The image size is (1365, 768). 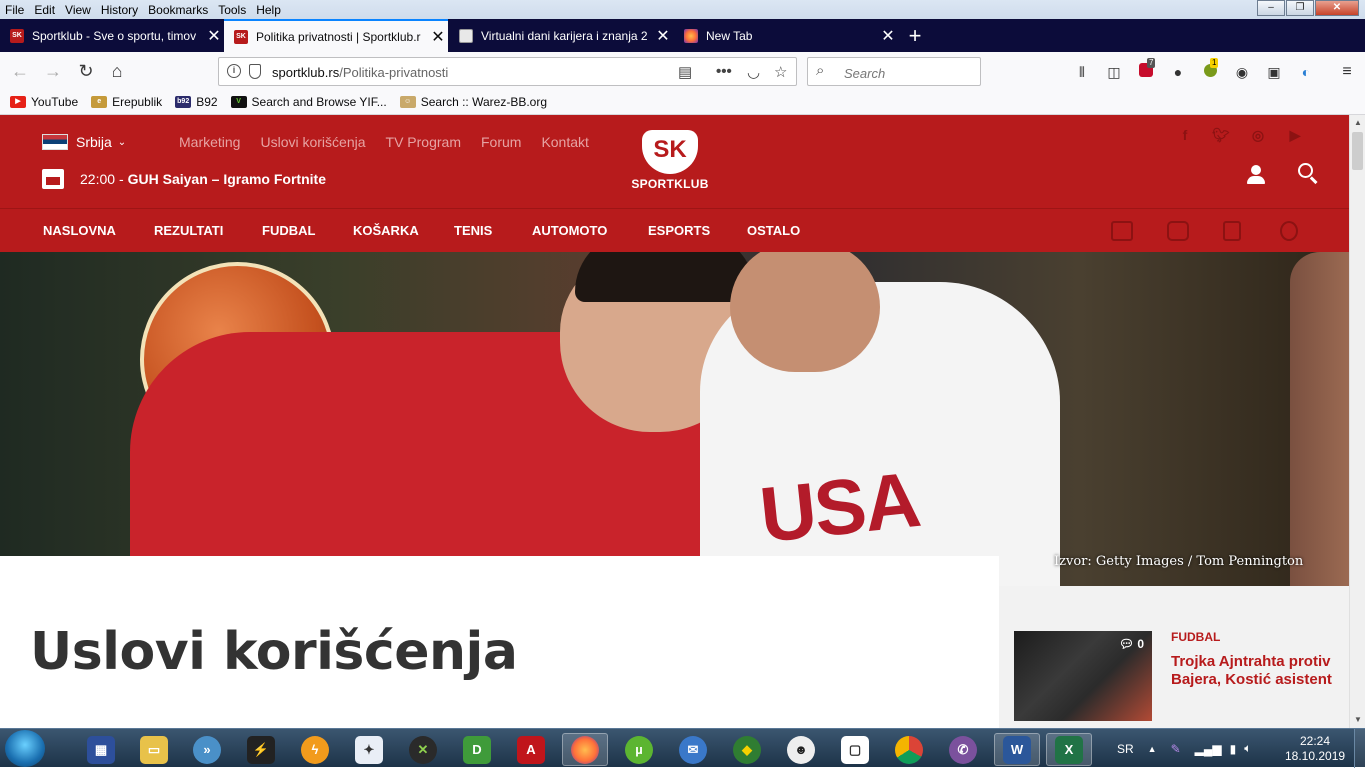 I want to click on adblock-plus-icon: 7, so click(x=1146, y=69).